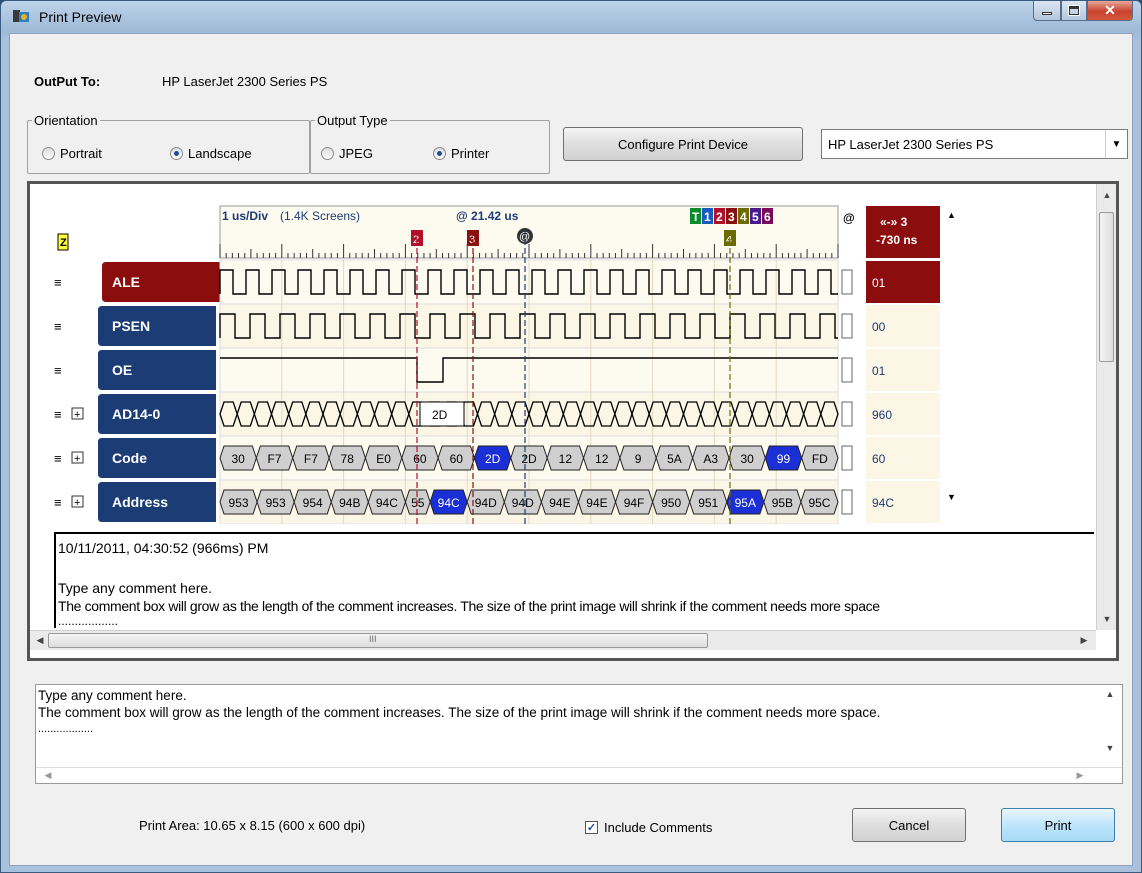  What do you see at coordinates (220, 153) in the screenshot?
I see `landscape-label: Landscape` at bounding box center [220, 153].